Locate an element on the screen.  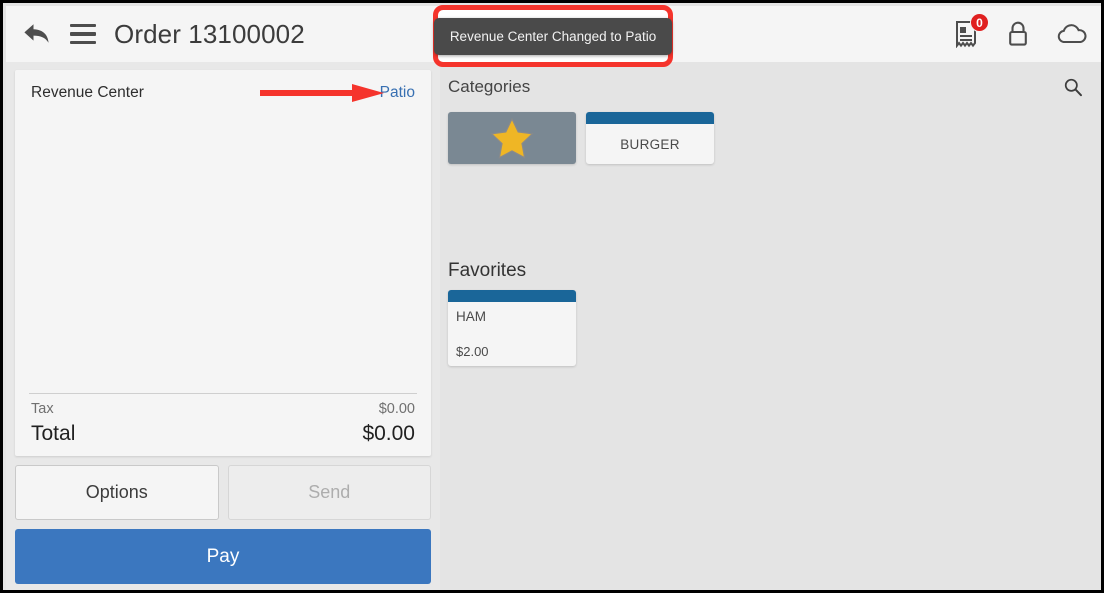
order-totals: Tax $0.00 Total $0.00 is located at coordinates (223, 424).